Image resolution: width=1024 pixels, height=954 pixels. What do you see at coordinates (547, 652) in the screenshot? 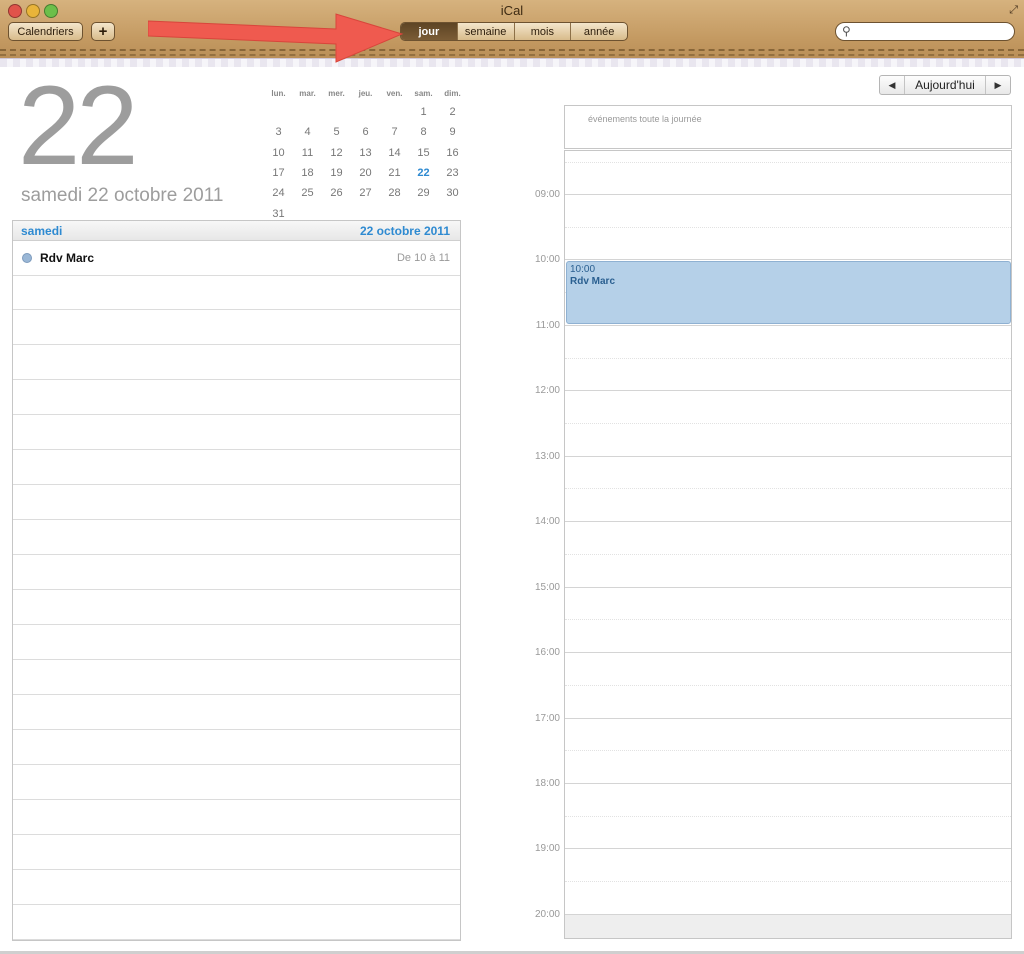
I see `hour-label: 16:00` at bounding box center [547, 652].